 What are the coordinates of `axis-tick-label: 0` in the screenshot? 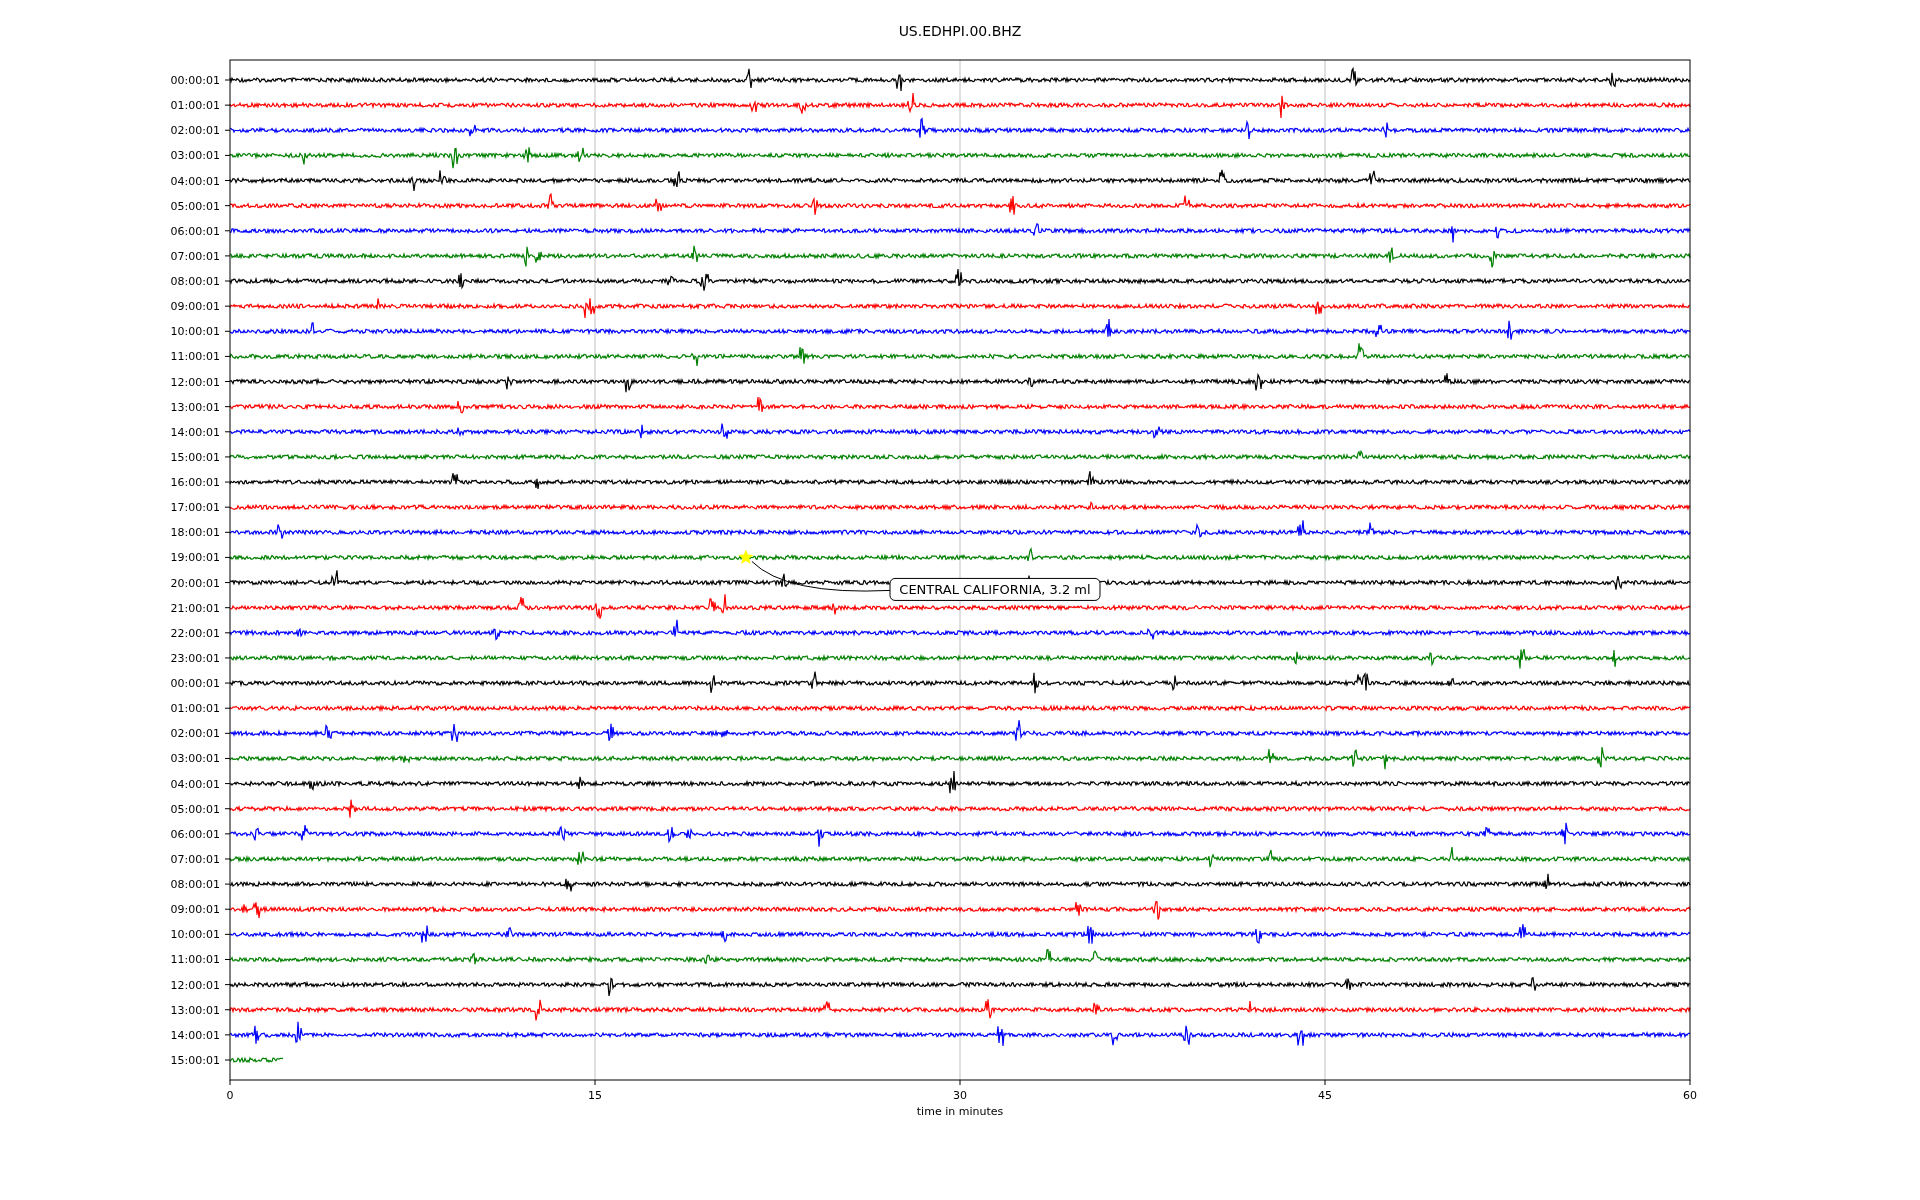 It's located at (230, 1095).